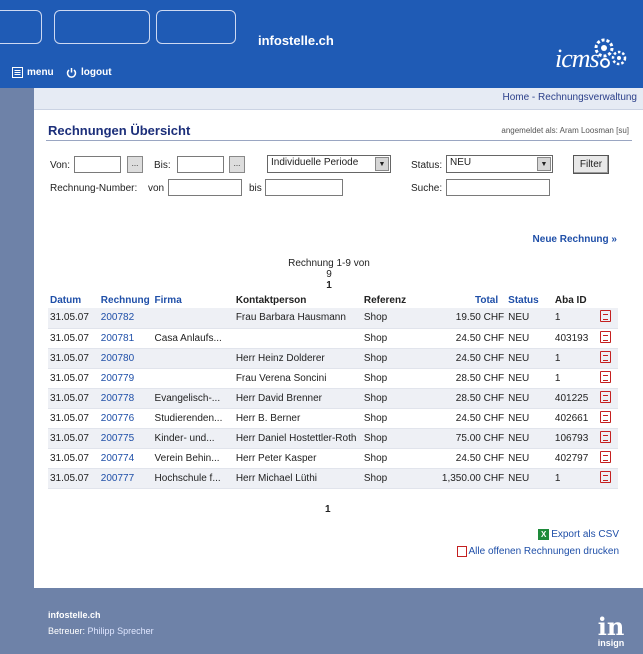  I want to click on cell-total: 1,350.00 CHF, so click(473, 478).